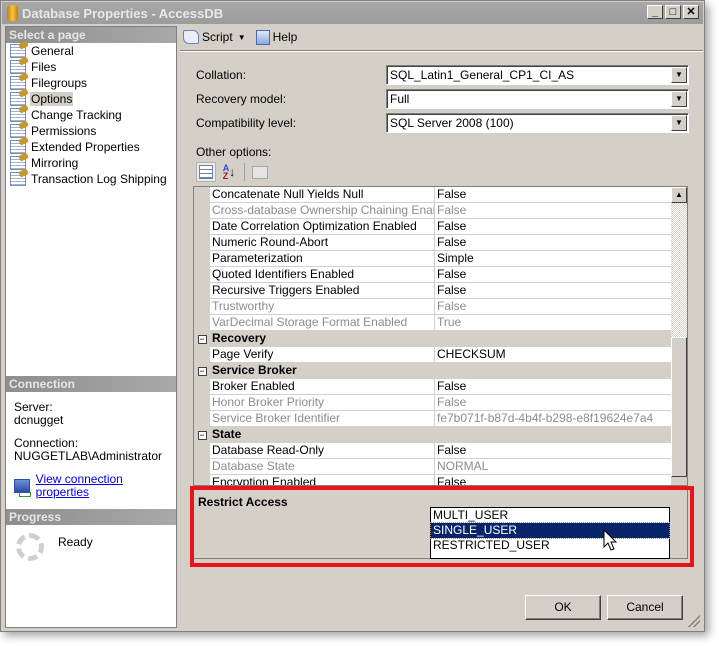 This screenshot has height=647, width=719. What do you see at coordinates (537, 99) in the screenshot?
I see `recovery-model-combobox: Full ▼` at bounding box center [537, 99].